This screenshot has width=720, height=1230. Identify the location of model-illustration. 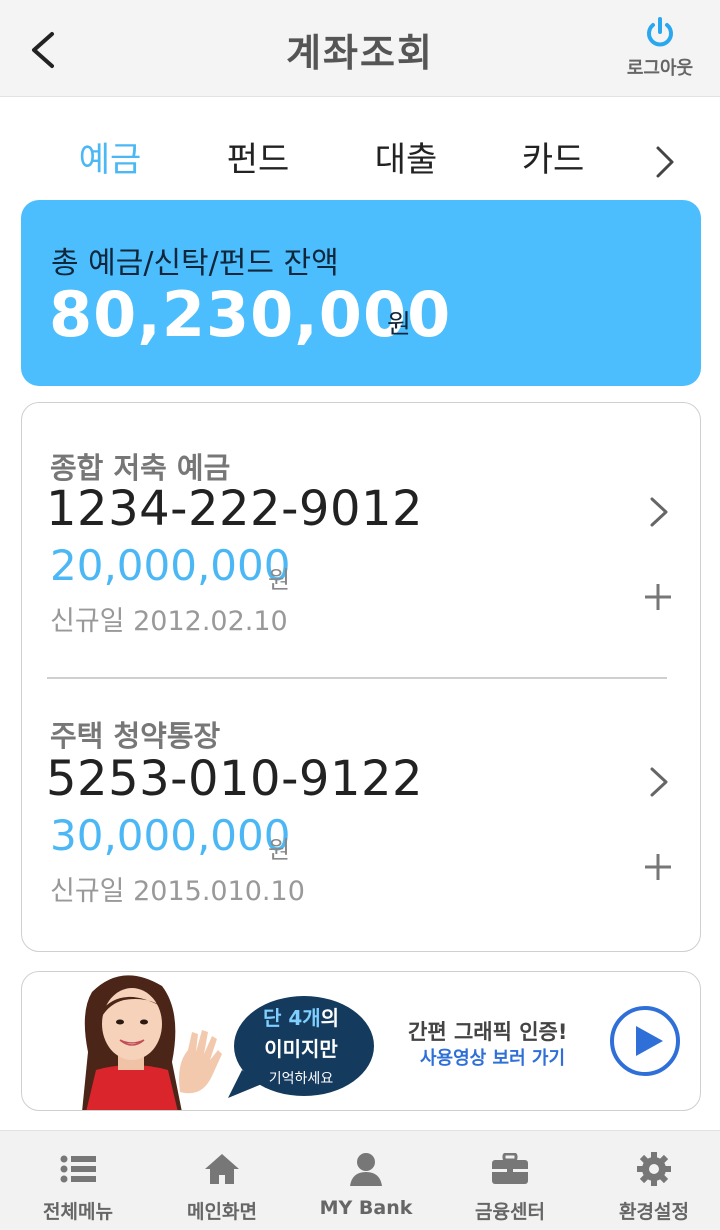
(152, 1042).